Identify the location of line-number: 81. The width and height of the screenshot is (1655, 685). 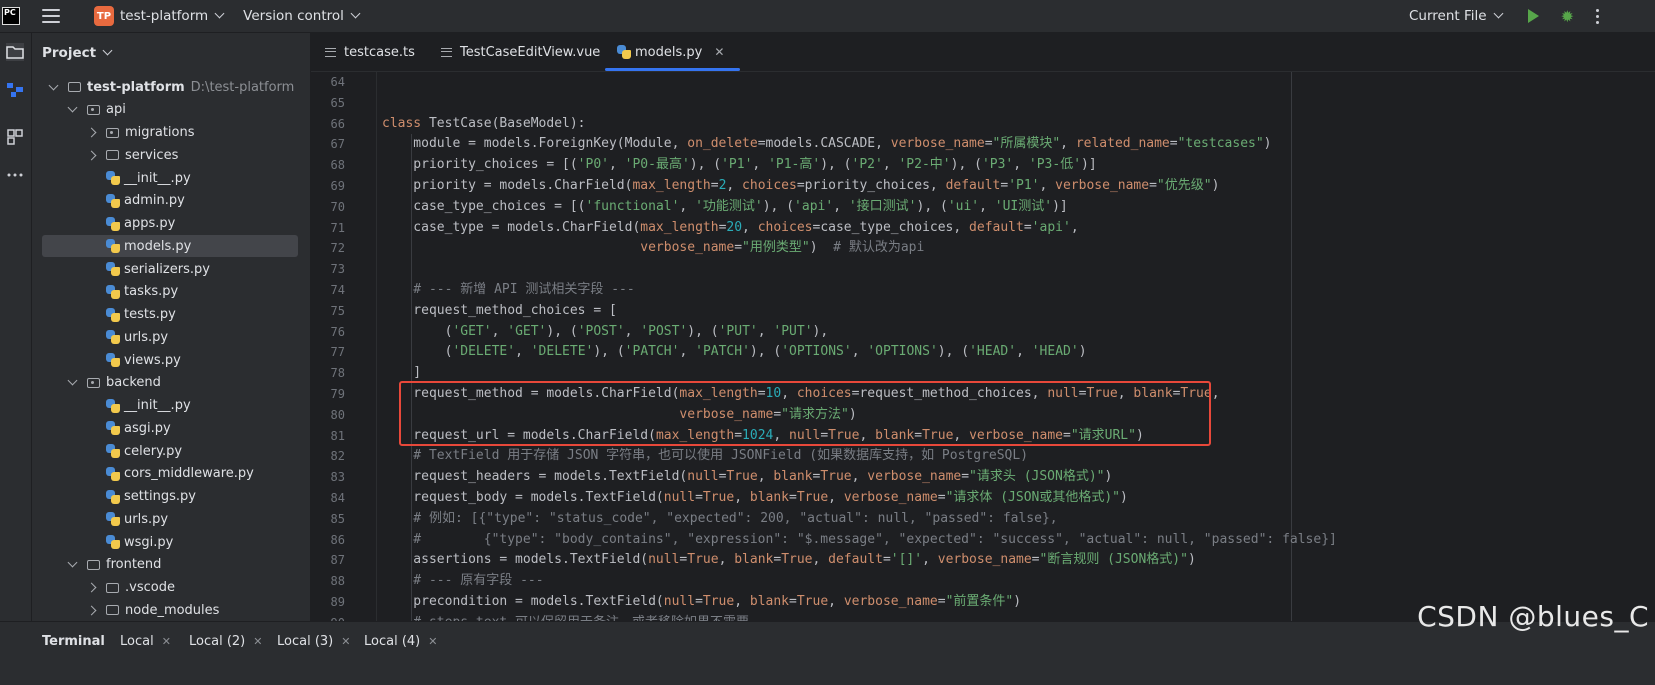
(328, 436).